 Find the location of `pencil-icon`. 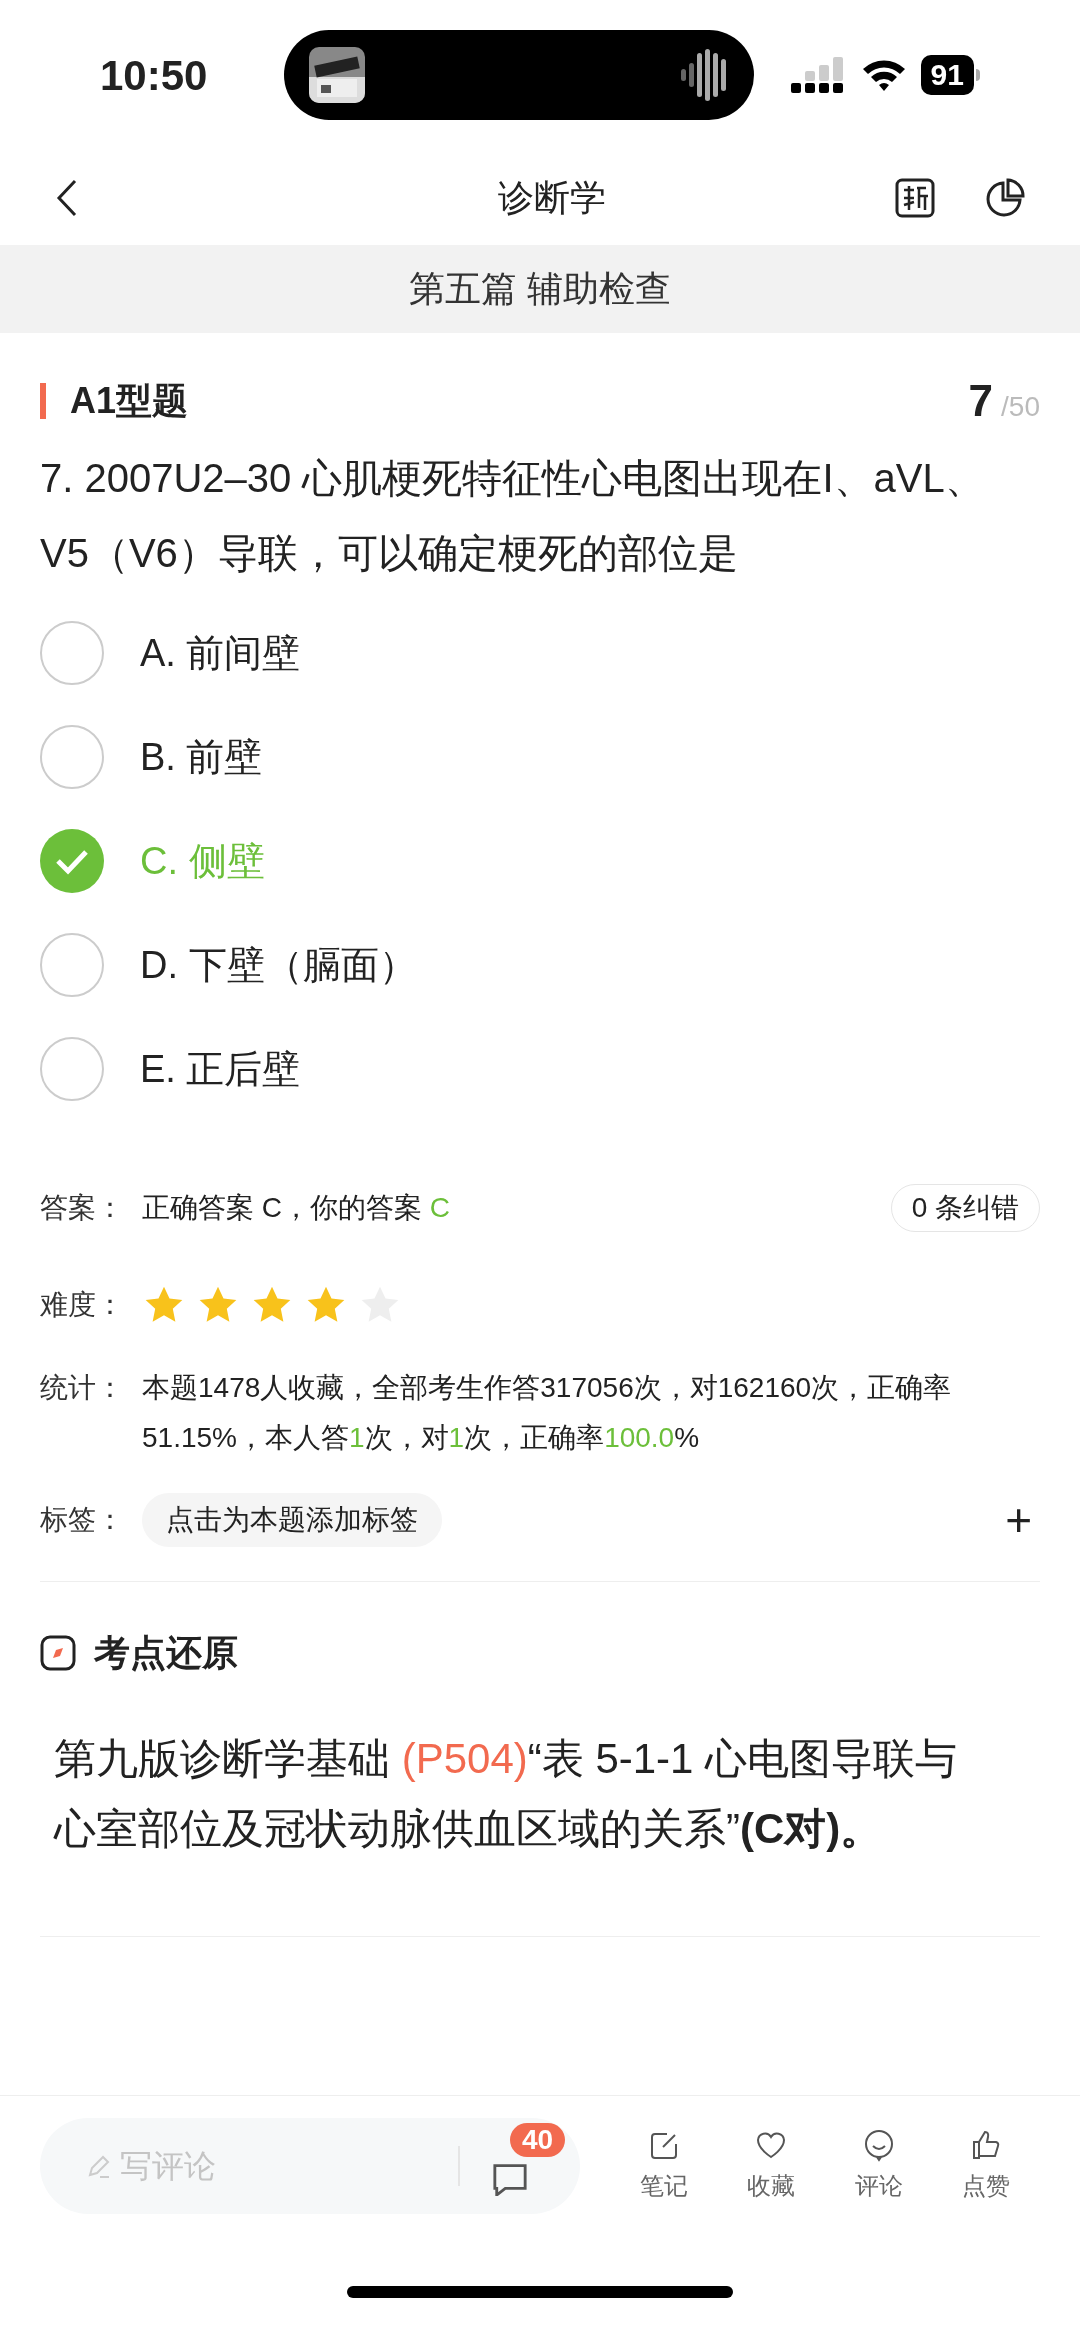

pencil-icon is located at coordinates (99, 2166).